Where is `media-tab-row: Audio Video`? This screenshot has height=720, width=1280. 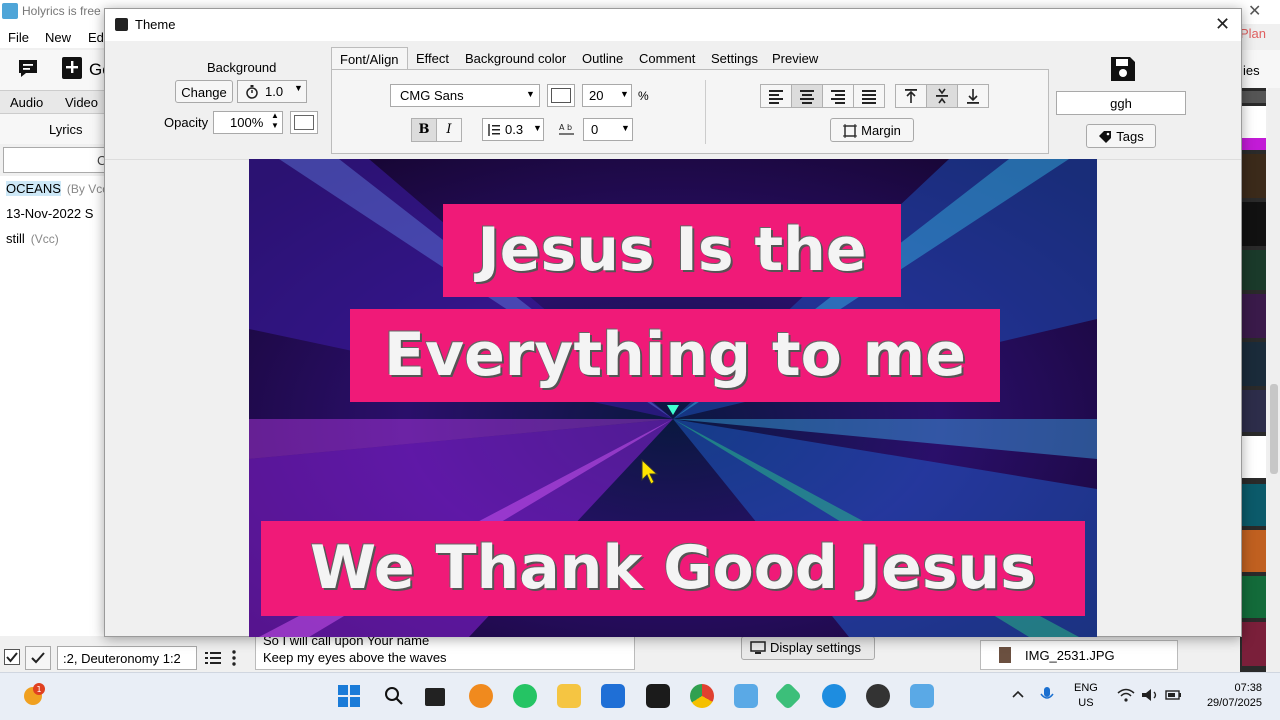
media-tab-row: Audio Video is located at coordinates (55, 102).